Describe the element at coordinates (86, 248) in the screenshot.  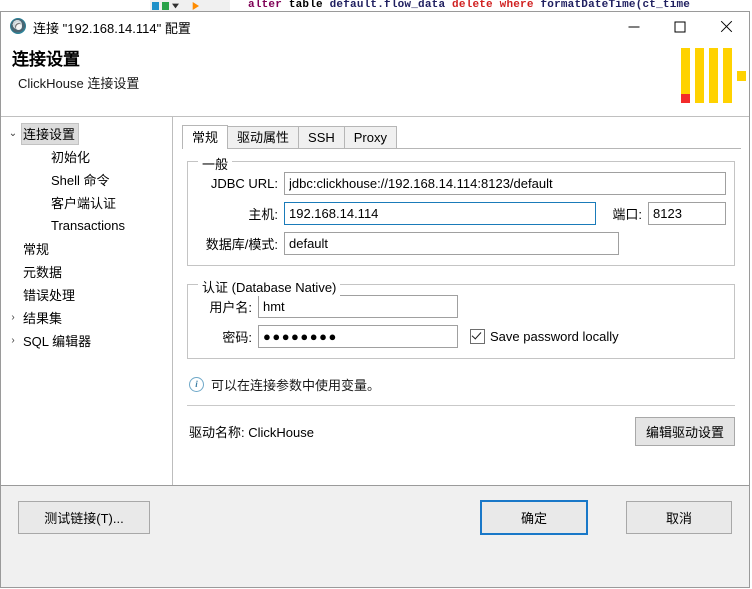
I see `sidebar-item: 常规` at that location.